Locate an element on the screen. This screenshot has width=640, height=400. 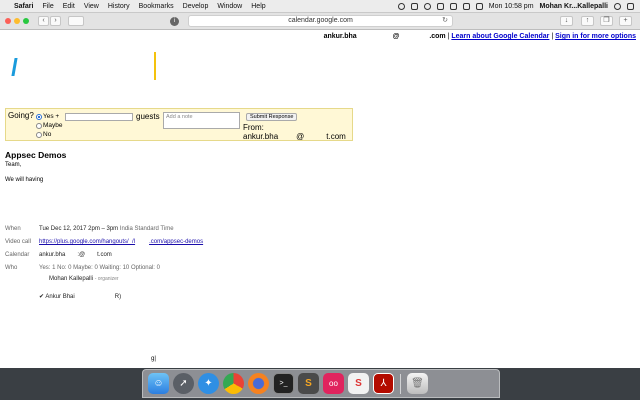
window-controls is located at coordinates (17, 21).